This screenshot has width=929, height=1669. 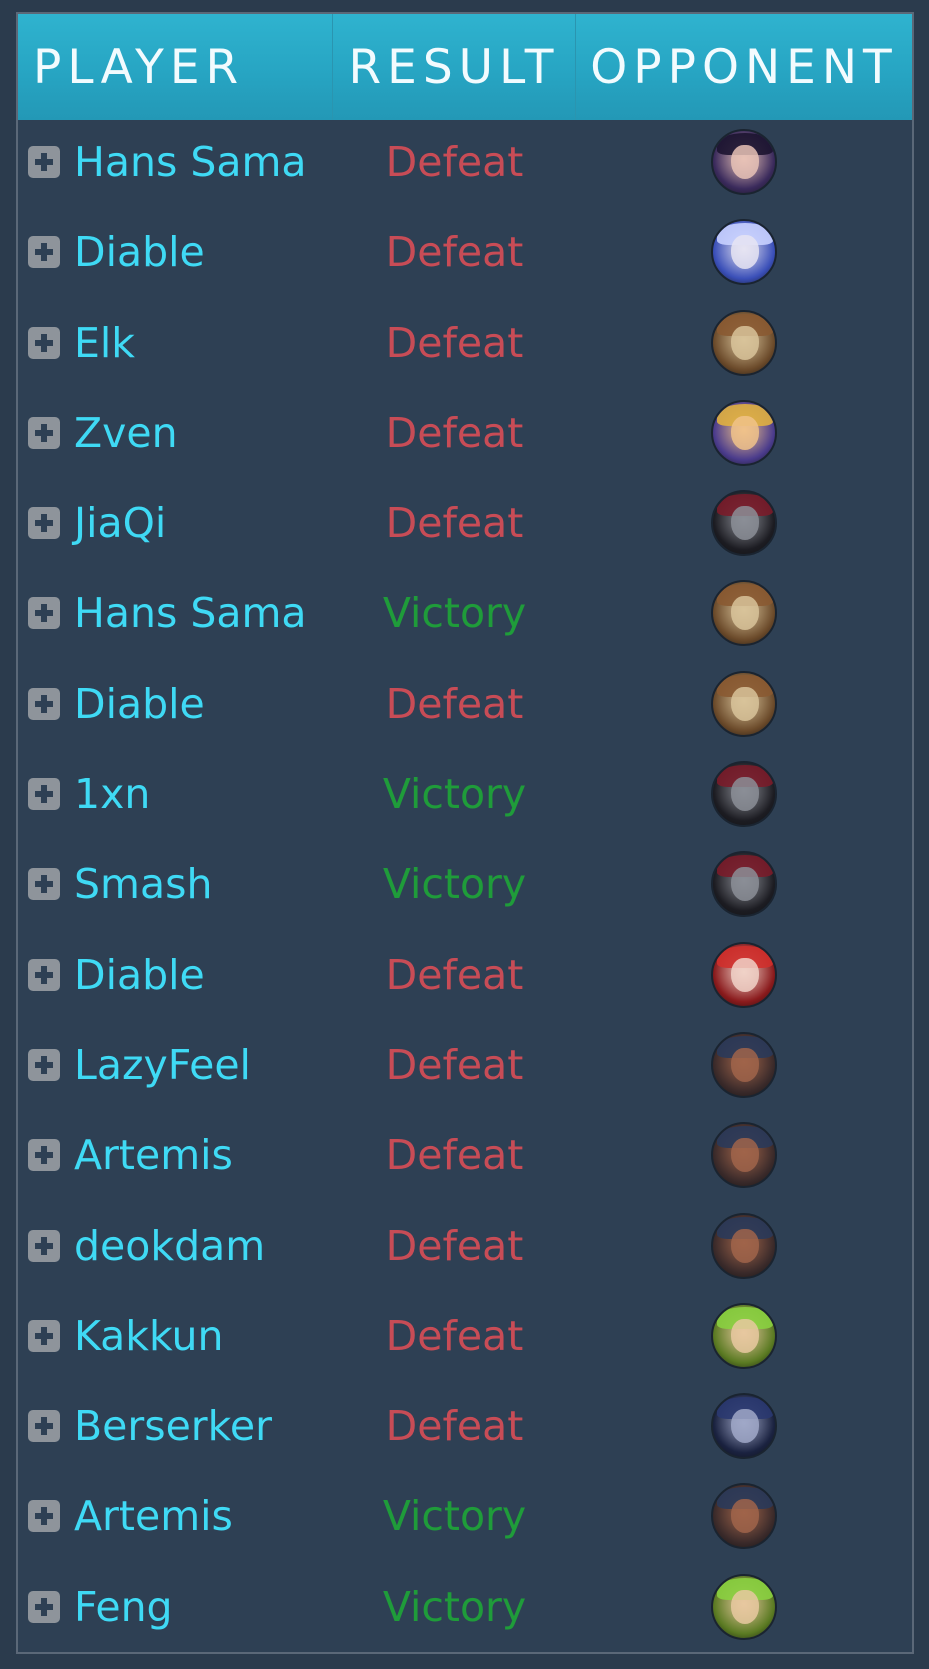 I want to click on player-name: 1xn, so click(x=112, y=794).